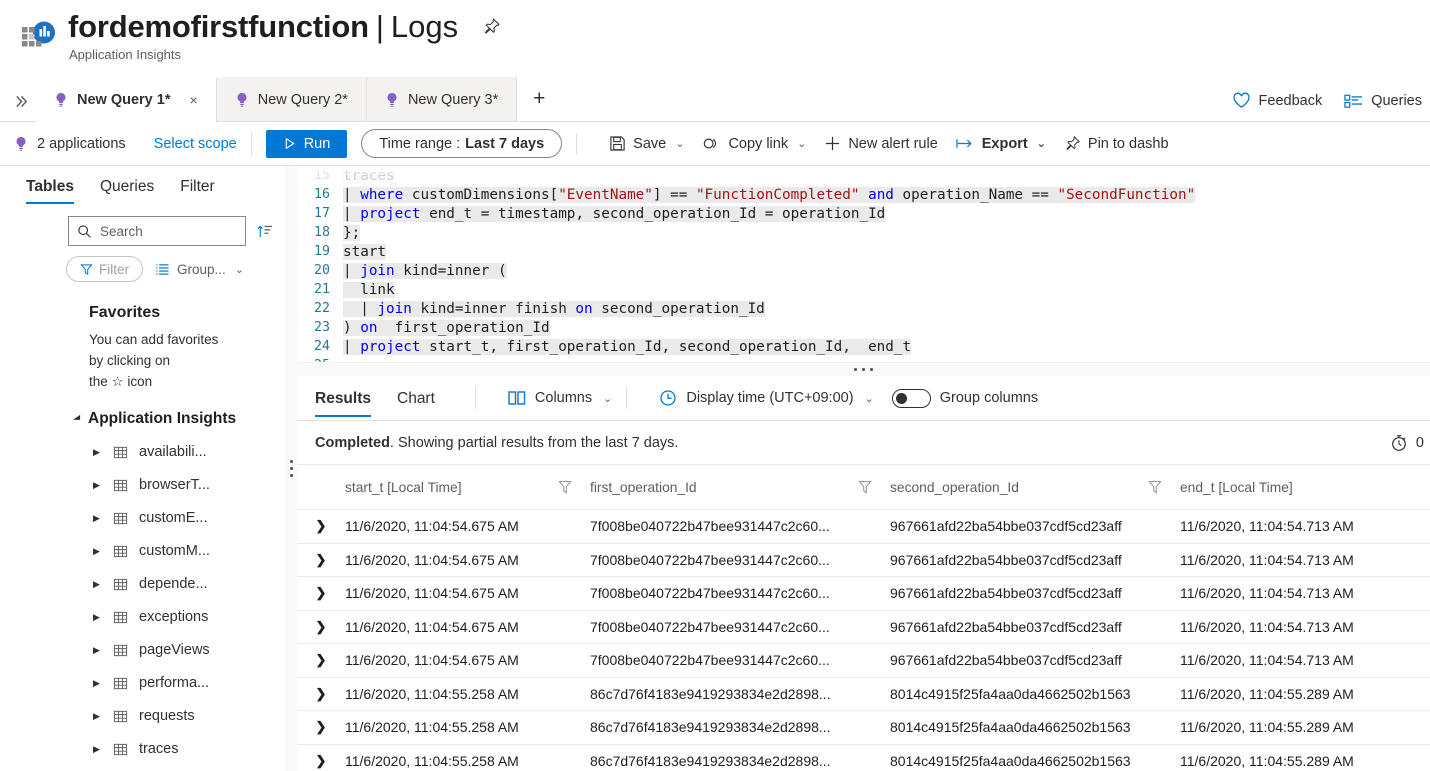 This screenshot has width=1430, height=771. Describe the element at coordinates (964, 398) in the screenshot. I see `group-columns-toggle-row: Group columns` at that location.